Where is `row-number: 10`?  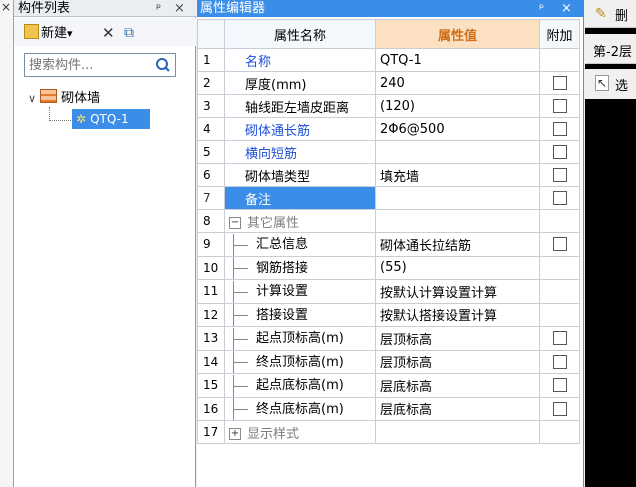 row-number: 10 is located at coordinates (211, 267).